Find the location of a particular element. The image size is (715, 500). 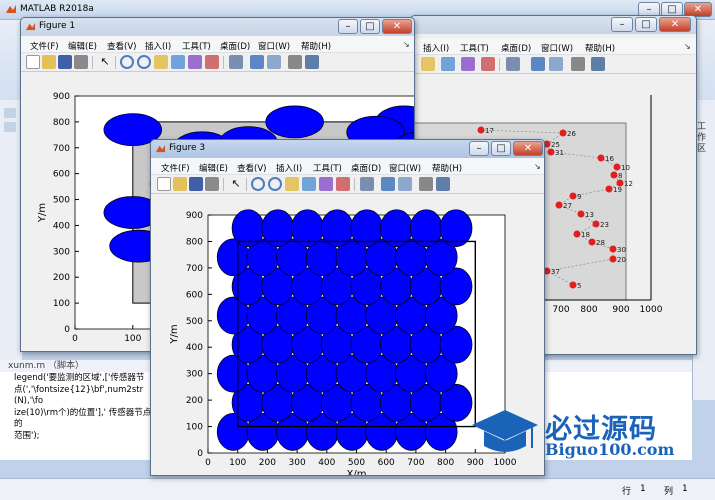

node-label: 26 is located at coordinates (571, 134).